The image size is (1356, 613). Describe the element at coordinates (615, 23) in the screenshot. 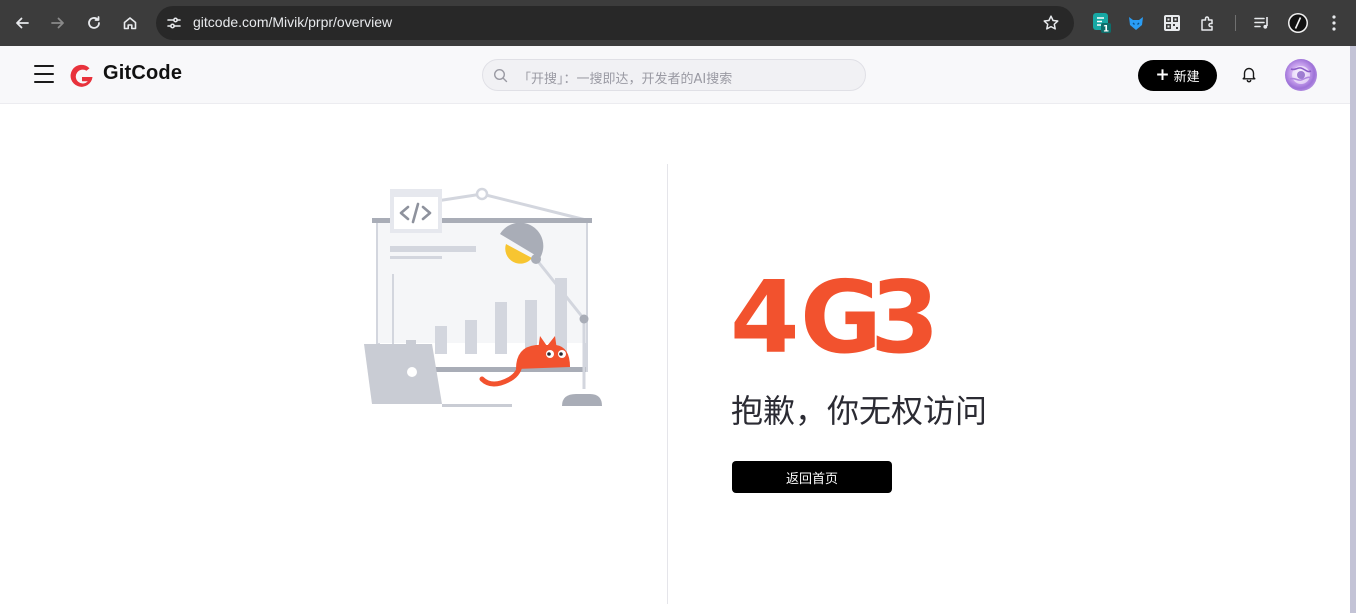

I see `address-bar: gitcode.com/Mivik/prpr/overview` at that location.